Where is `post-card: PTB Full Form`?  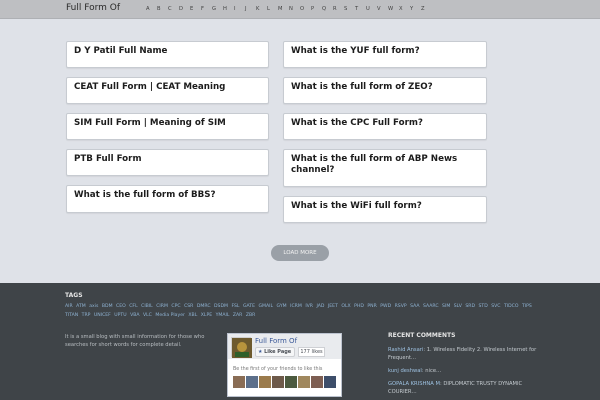
post-card: PTB Full Form is located at coordinates (167, 162).